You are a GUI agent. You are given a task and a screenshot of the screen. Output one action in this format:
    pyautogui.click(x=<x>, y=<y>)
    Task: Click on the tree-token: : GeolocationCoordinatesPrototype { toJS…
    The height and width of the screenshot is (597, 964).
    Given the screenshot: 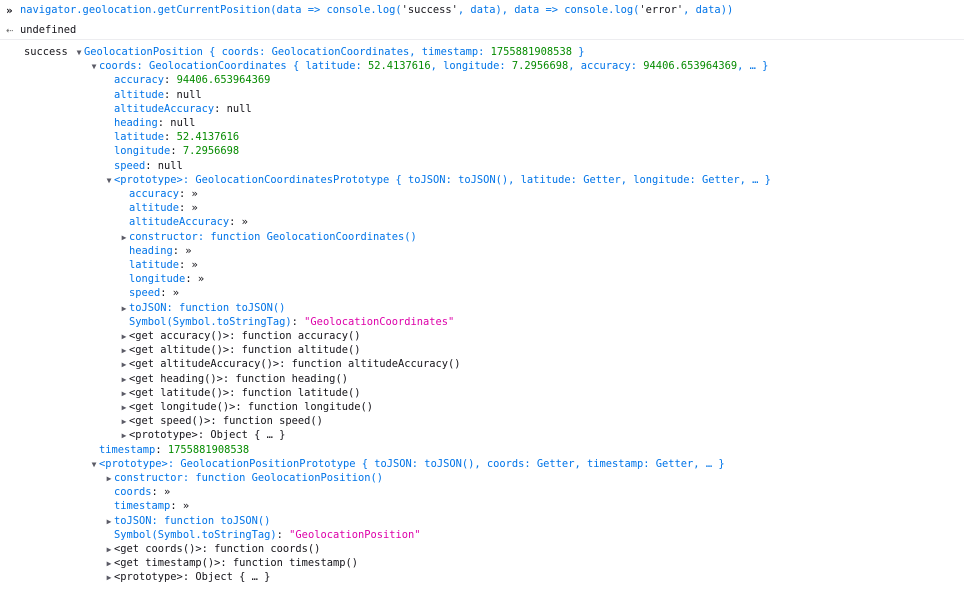 What is the action you would take?
    pyautogui.click(x=476, y=179)
    